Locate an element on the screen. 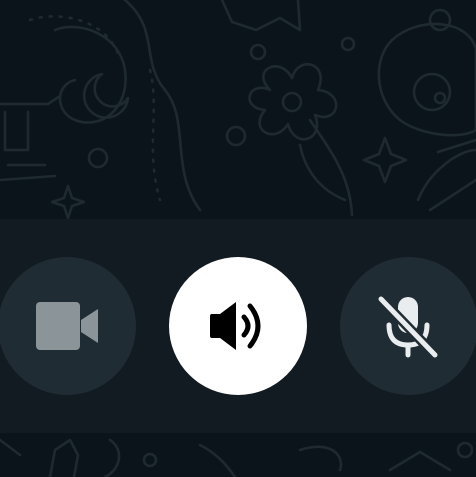  speaker-icon is located at coordinates (235, 326).